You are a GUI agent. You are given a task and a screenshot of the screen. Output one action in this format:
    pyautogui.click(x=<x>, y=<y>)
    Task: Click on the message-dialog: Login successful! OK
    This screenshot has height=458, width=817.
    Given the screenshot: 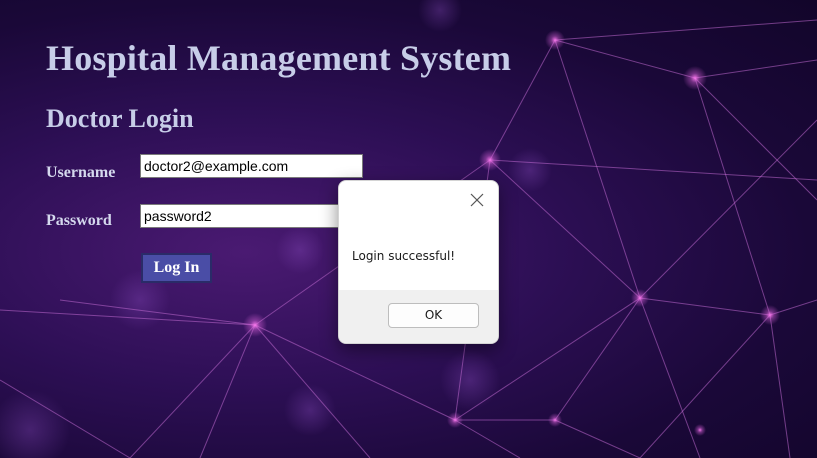 What is the action you would take?
    pyautogui.click(x=418, y=262)
    